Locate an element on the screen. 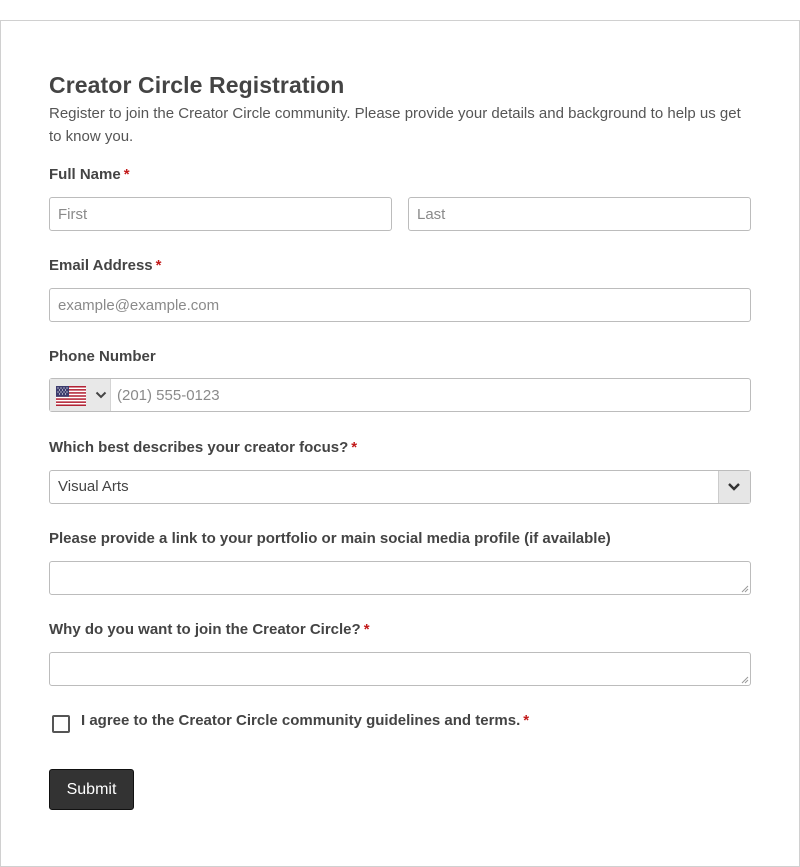 Image resolution: width=800 pixels, height=867 pixels. email-label: Email Address * is located at coordinates (105, 265).